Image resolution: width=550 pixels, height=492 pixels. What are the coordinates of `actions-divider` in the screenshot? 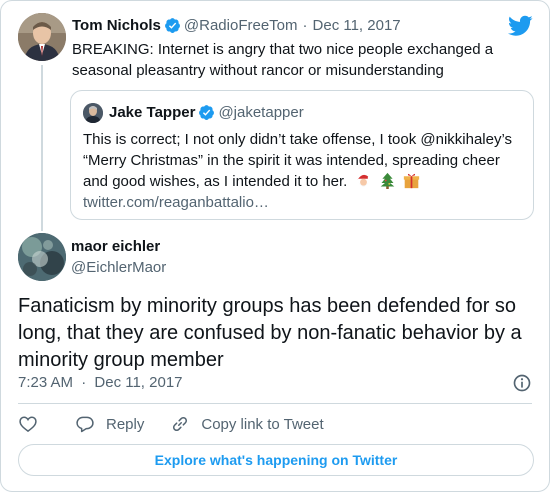 It's located at (275, 403).